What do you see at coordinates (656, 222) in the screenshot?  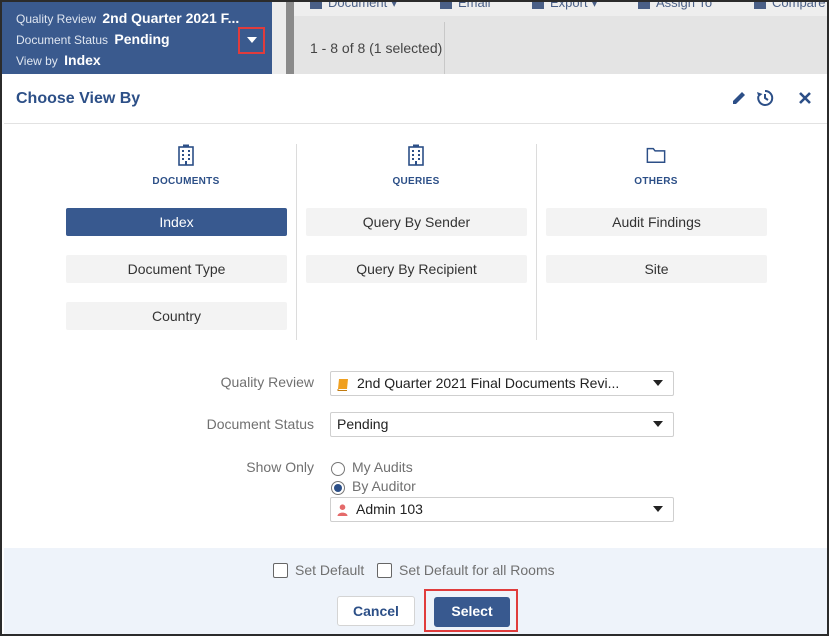 I see `option-audit-findings: Audit Findings` at bounding box center [656, 222].